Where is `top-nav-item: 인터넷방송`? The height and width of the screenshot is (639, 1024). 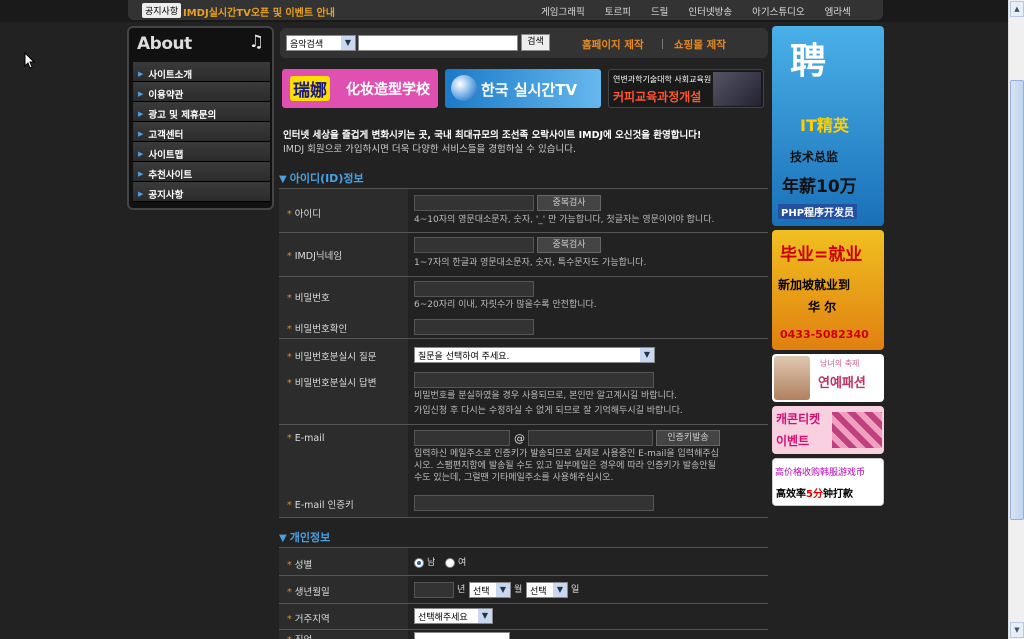 top-nav-item: 인터넷방송 is located at coordinates (710, 11).